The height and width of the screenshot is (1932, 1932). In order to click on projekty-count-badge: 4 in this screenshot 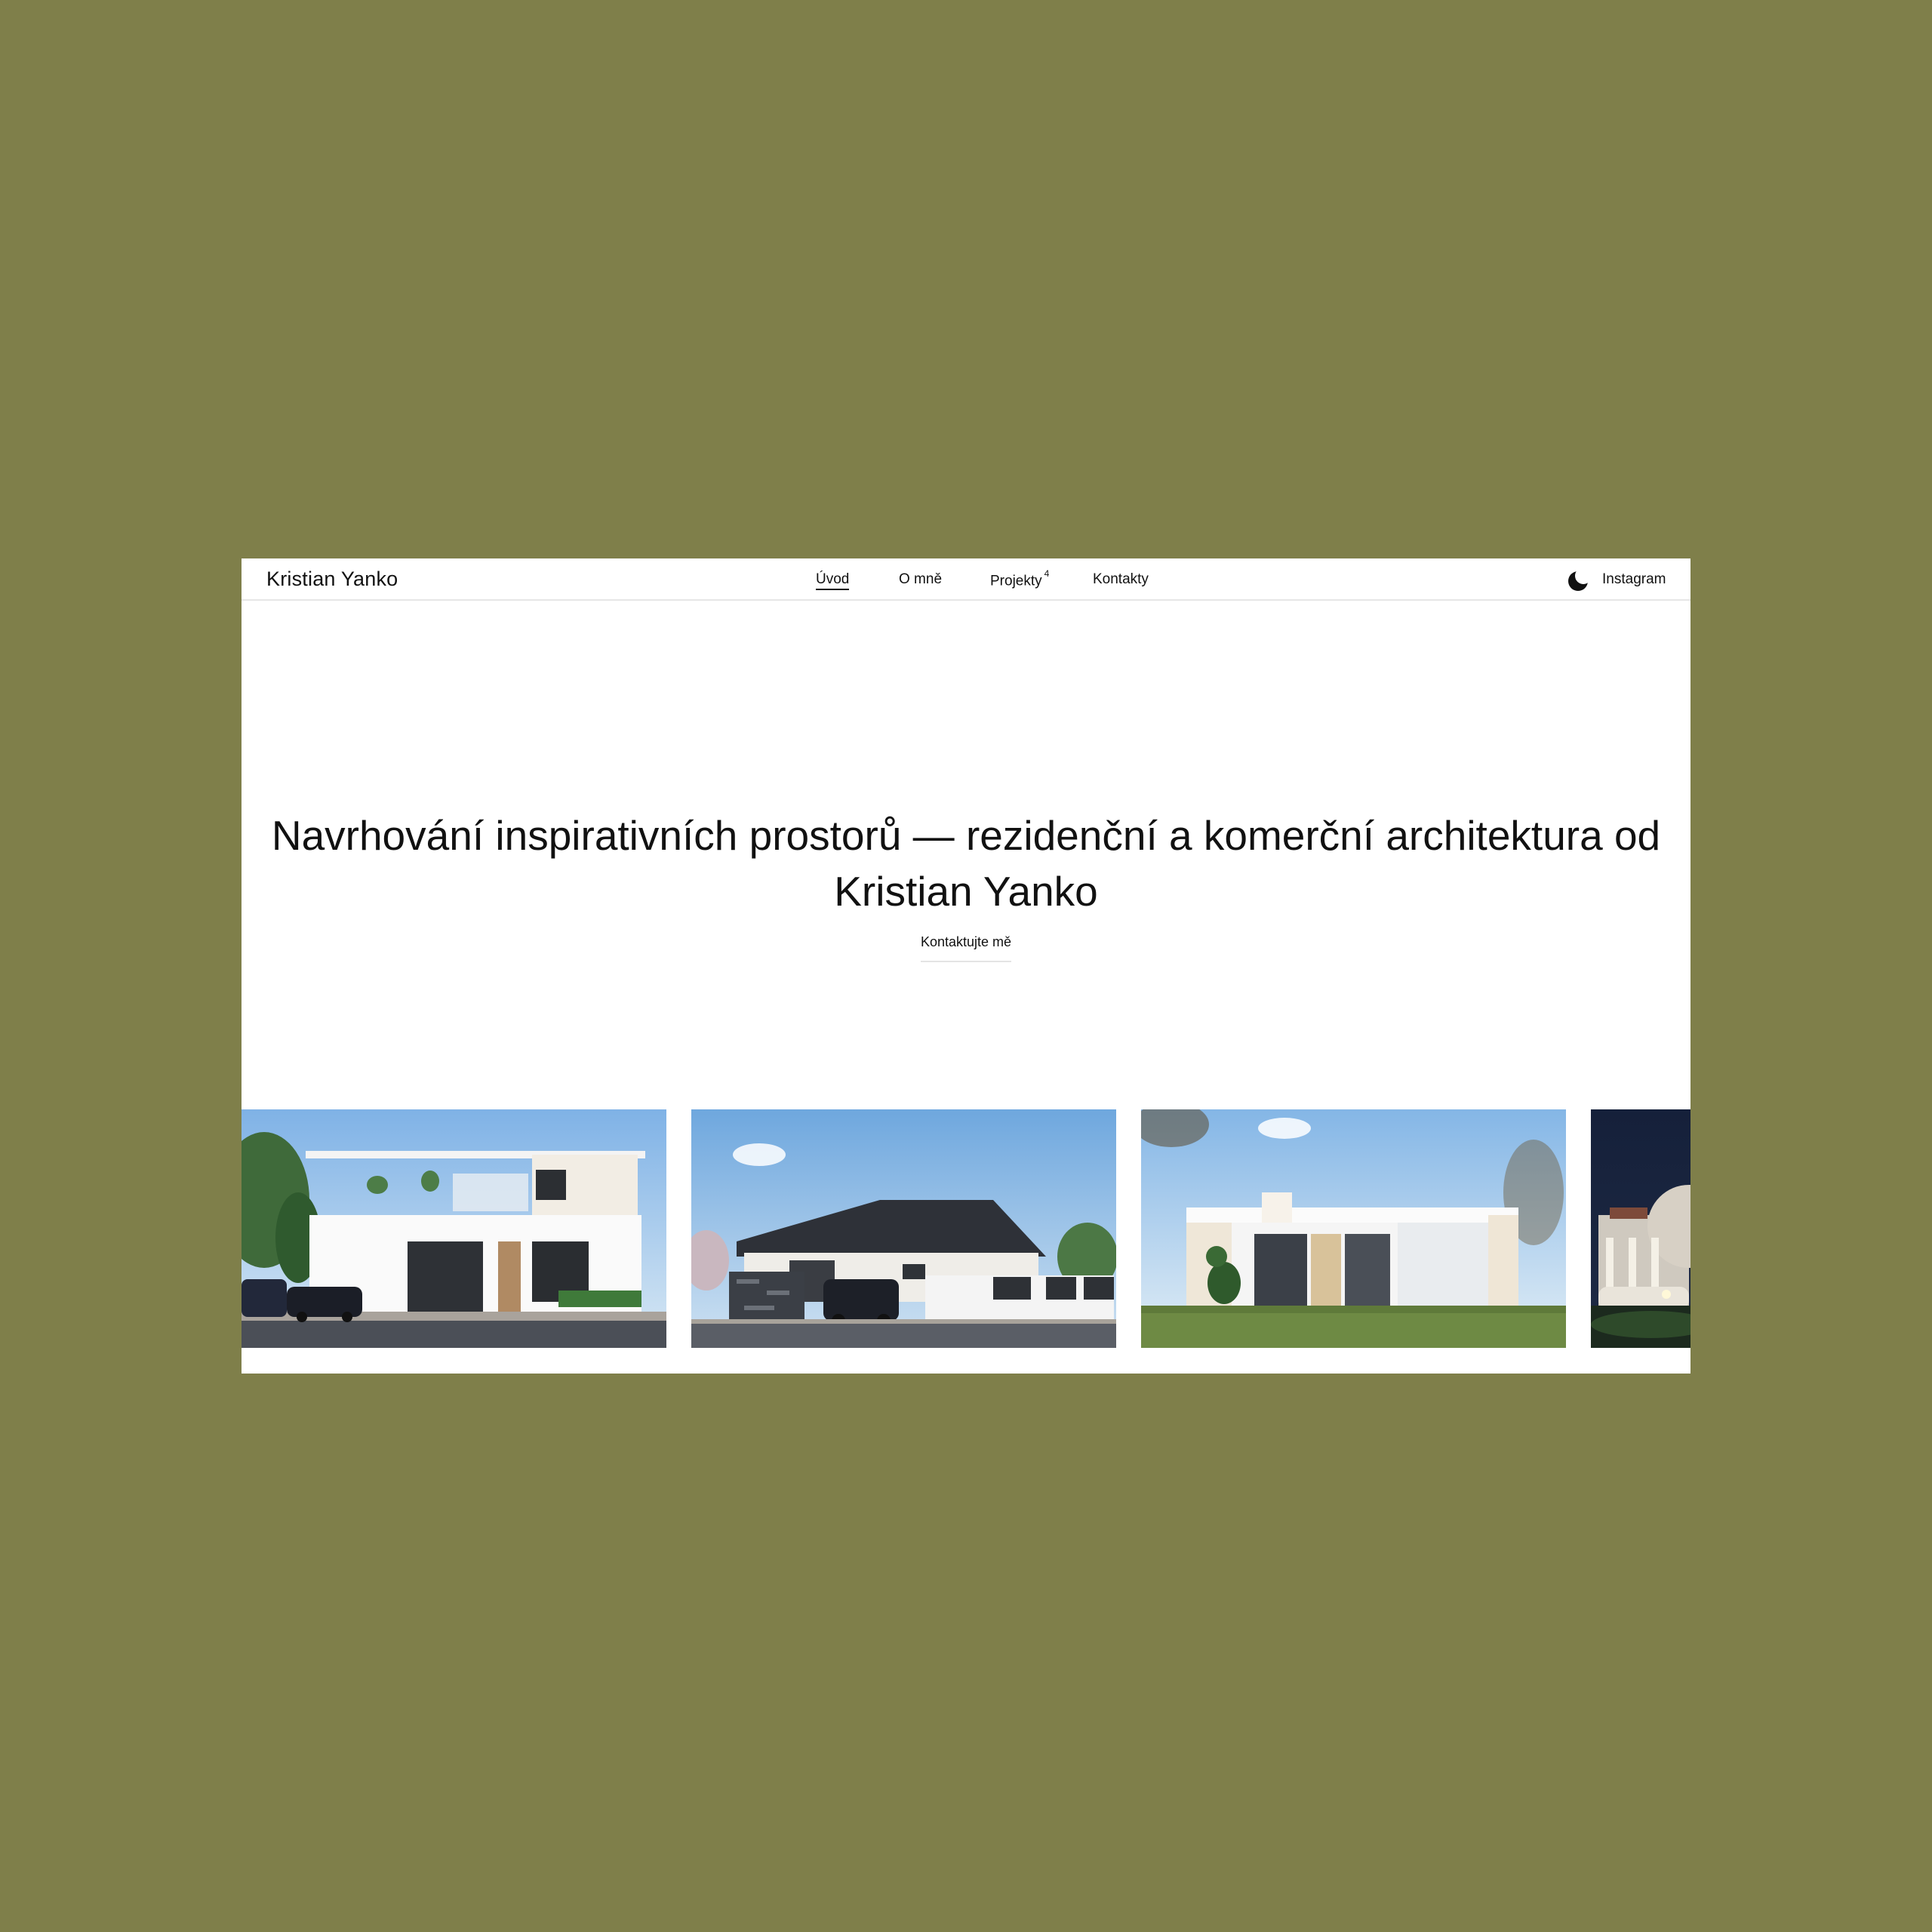, I will do `click(1047, 573)`.